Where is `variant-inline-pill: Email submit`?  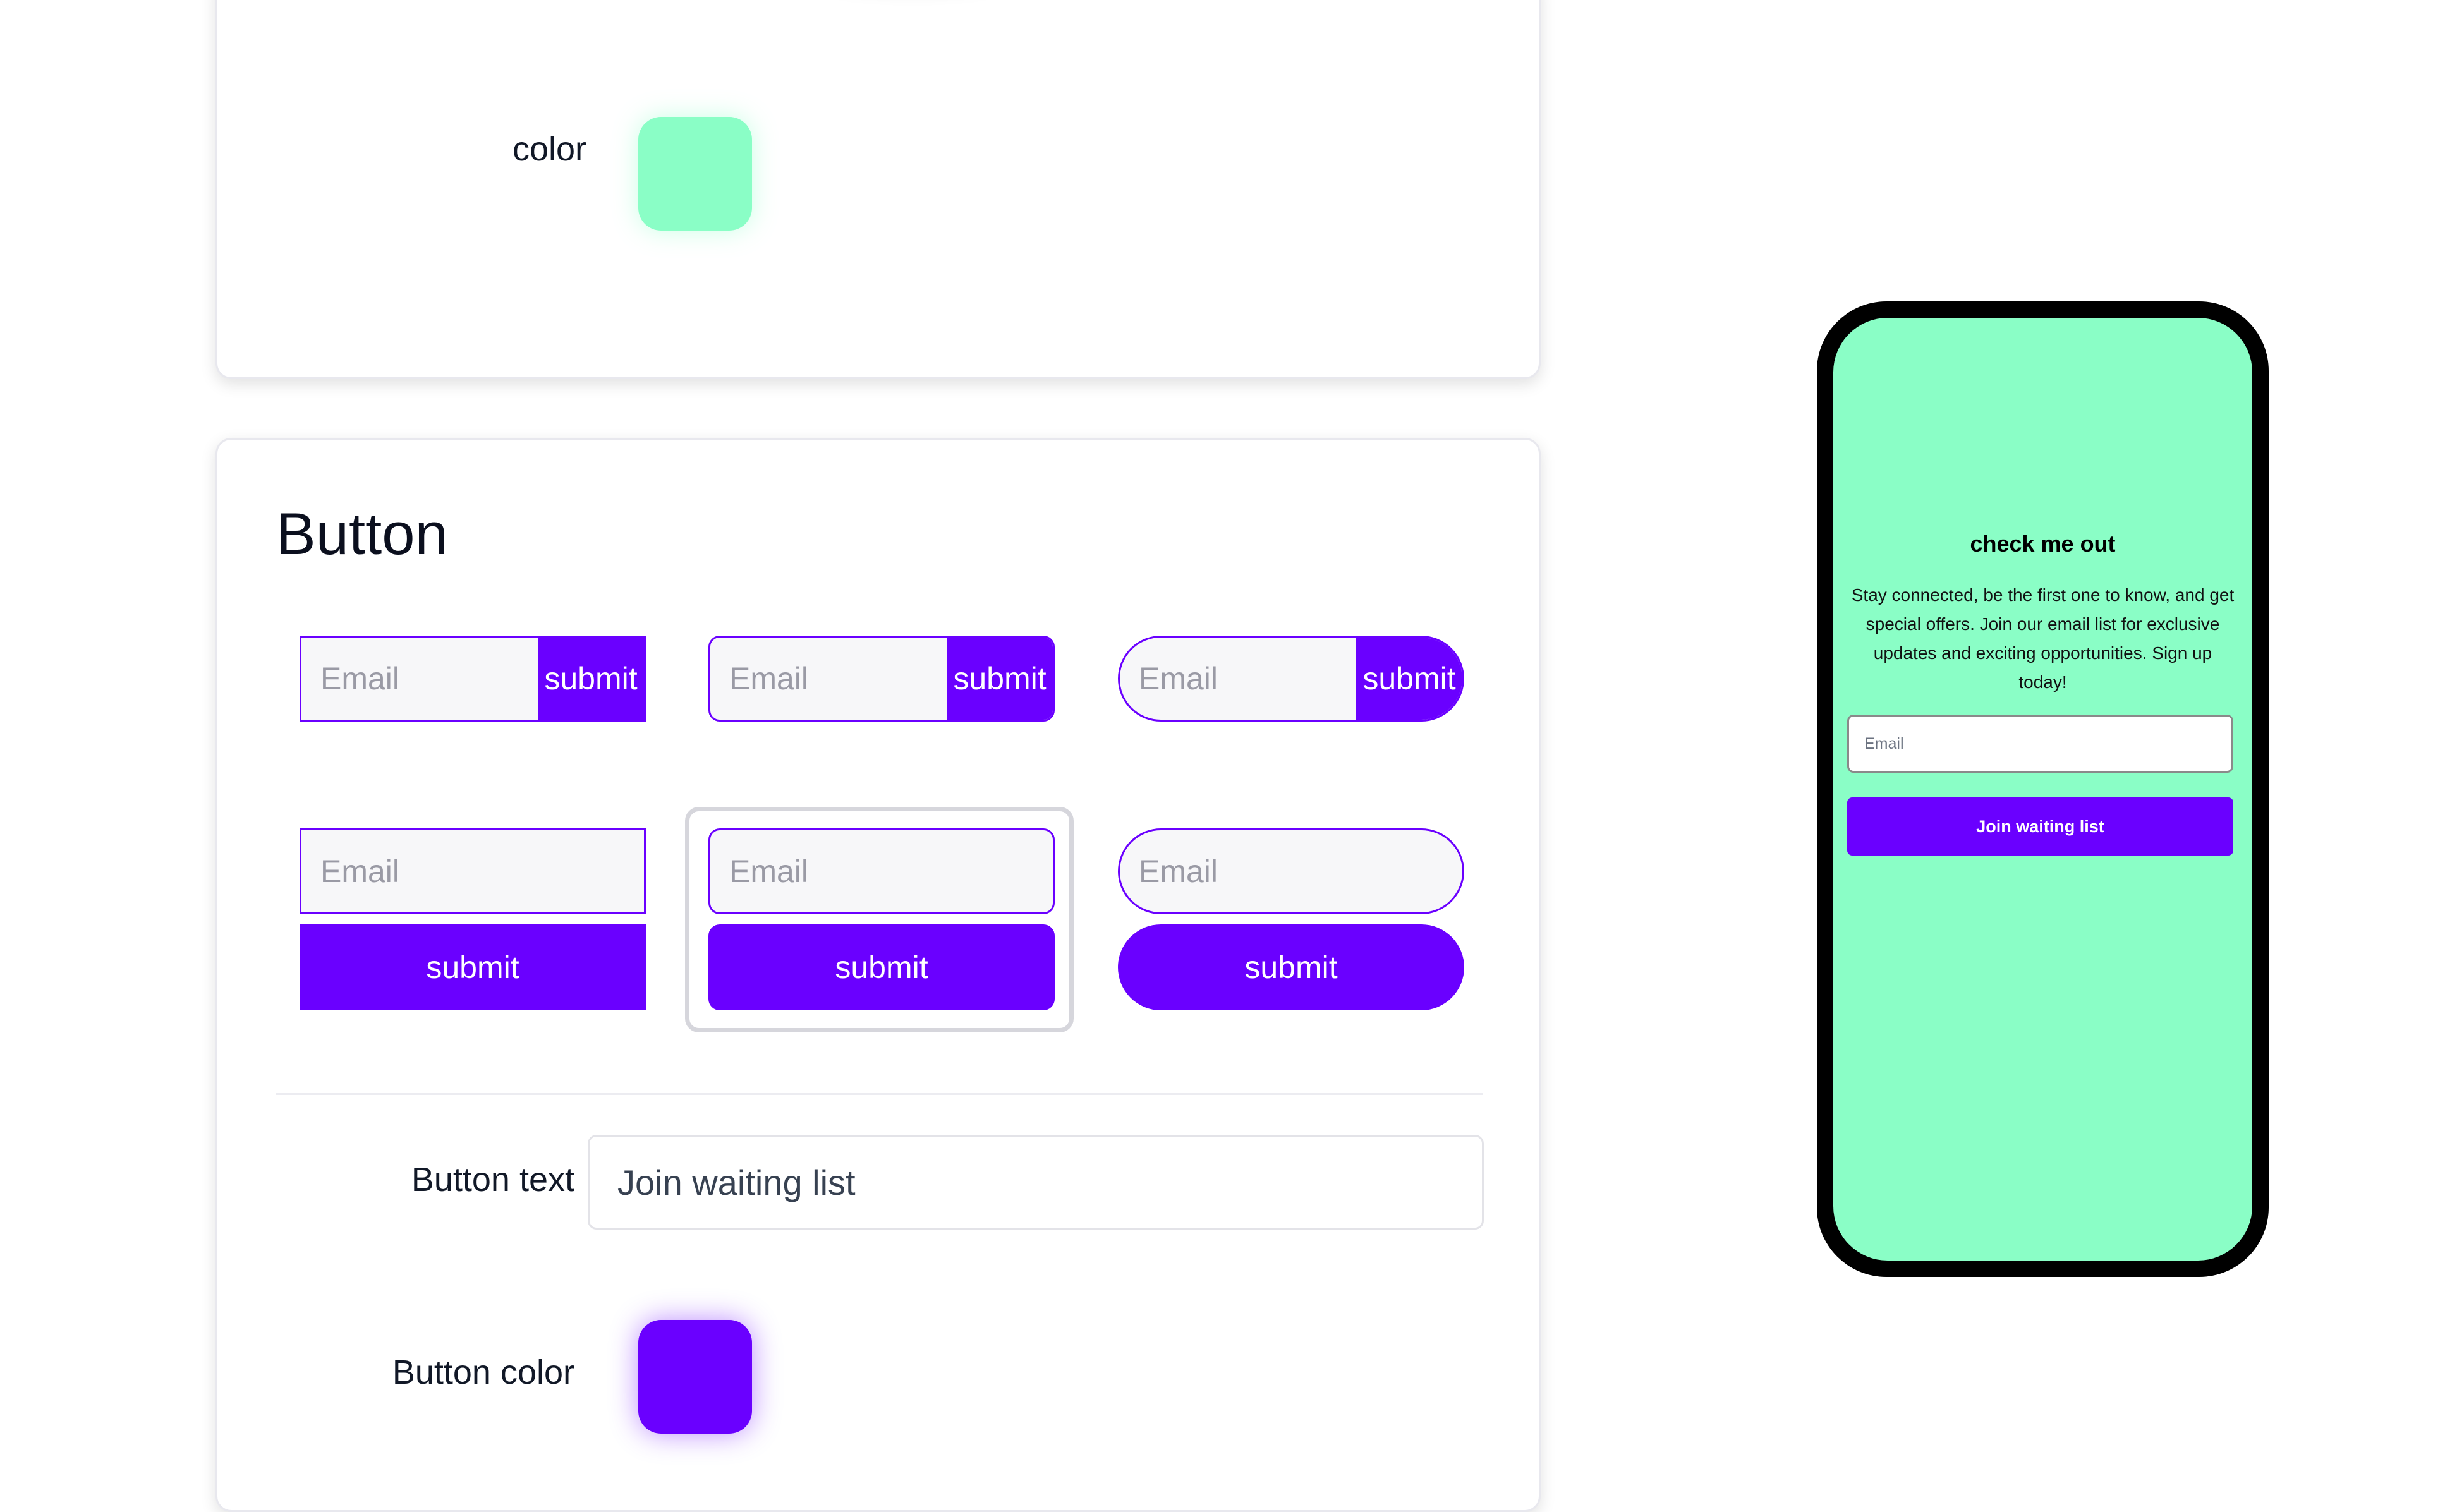 variant-inline-pill: Email submit is located at coordinates (1291, 679).